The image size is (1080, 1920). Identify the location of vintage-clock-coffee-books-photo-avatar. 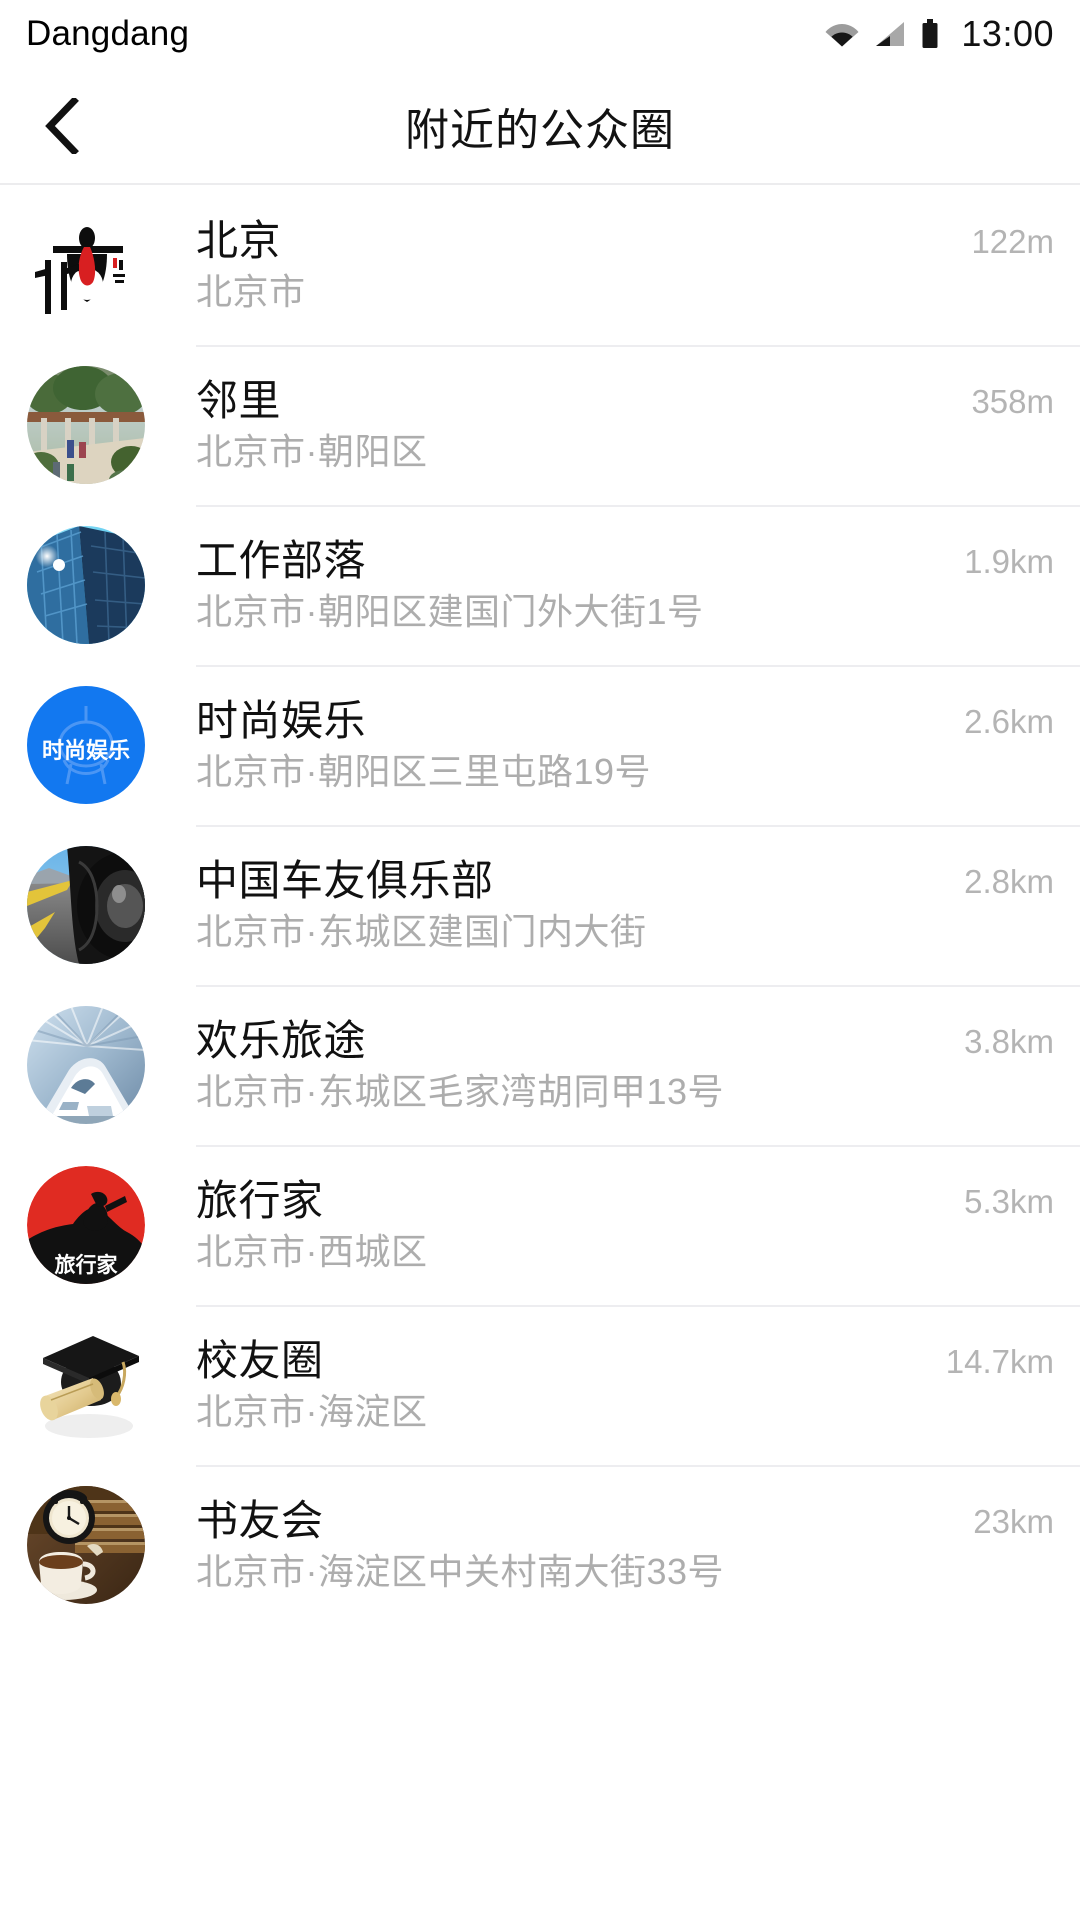
(86, 1545).